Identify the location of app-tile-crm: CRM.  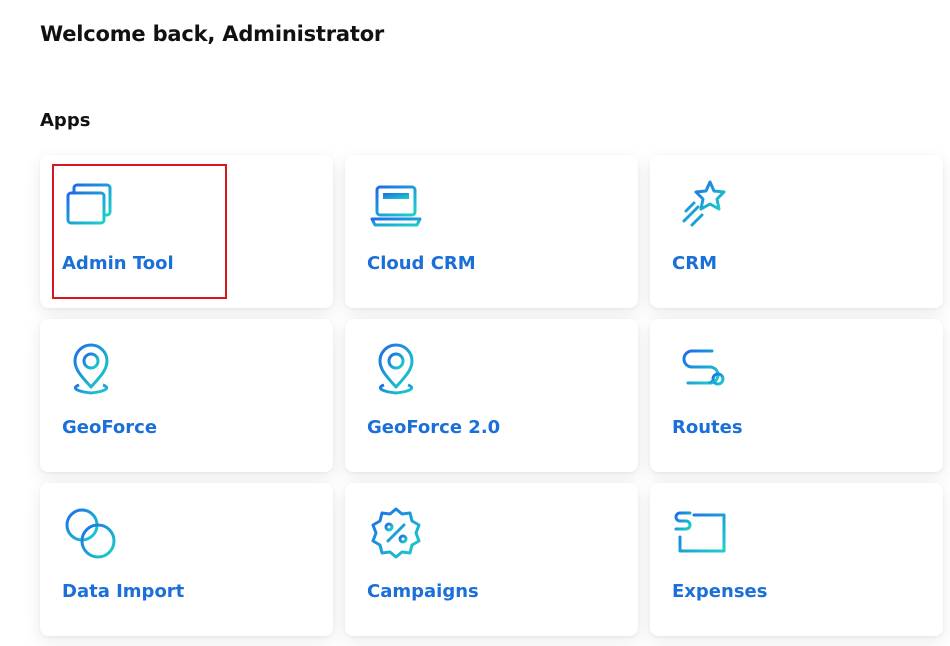
(796, 231).